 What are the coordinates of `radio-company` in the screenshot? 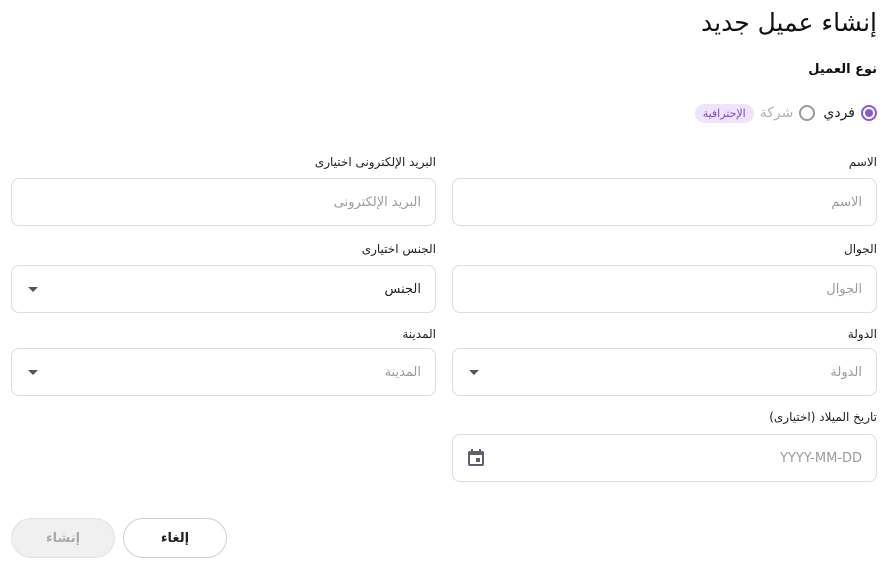 It's located at (807, 113).